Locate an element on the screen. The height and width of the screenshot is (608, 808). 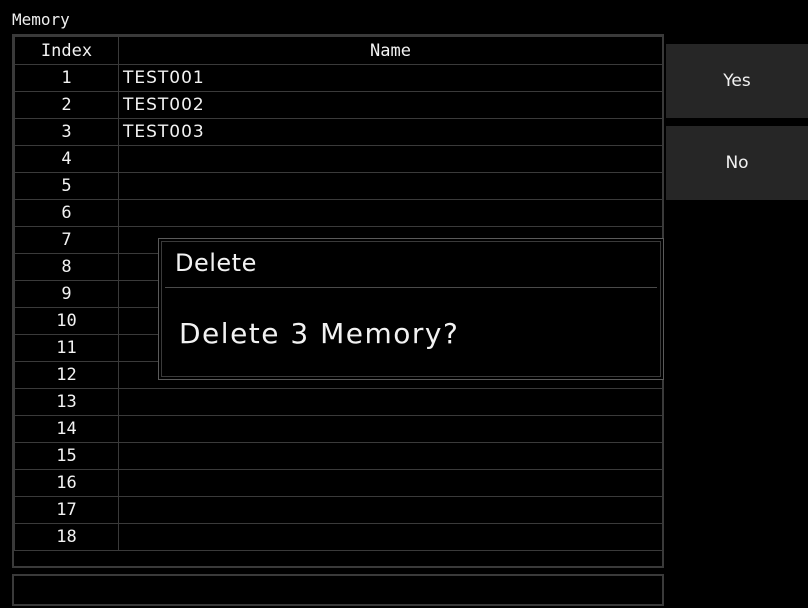
table-row: 1 TEST001 is located at coordinates (338, 78).